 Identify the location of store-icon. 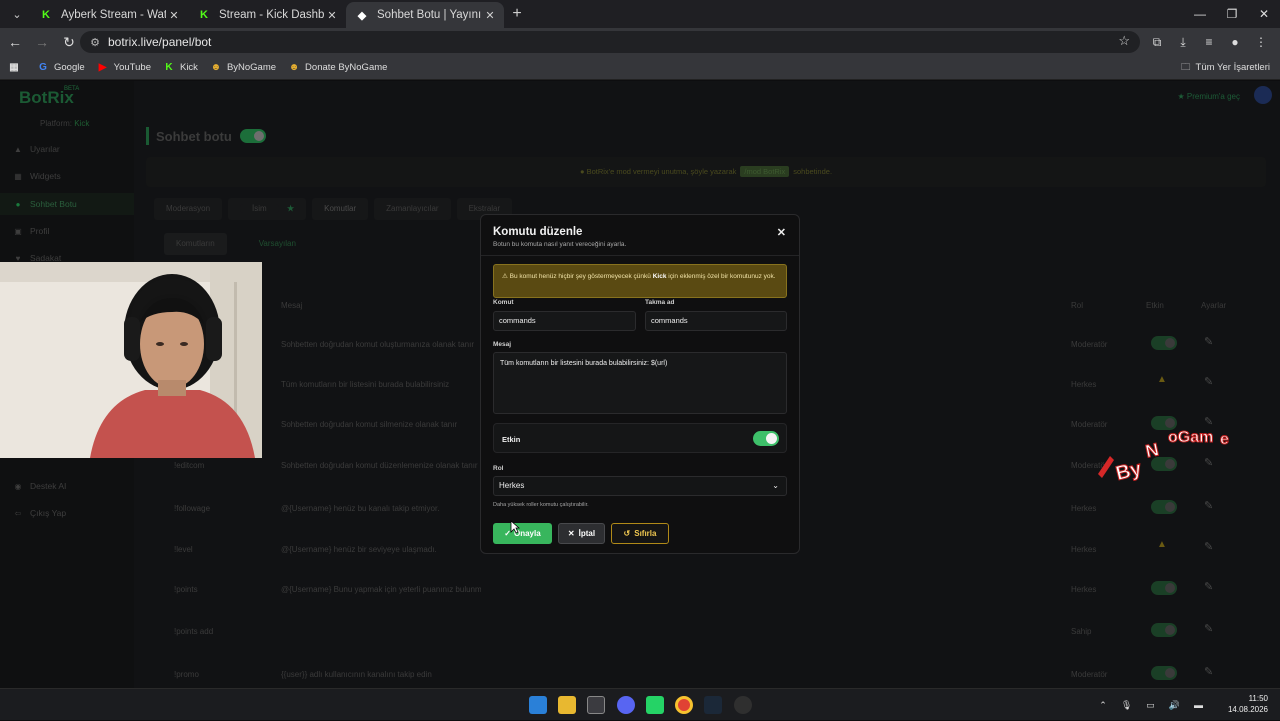
(596, 705).